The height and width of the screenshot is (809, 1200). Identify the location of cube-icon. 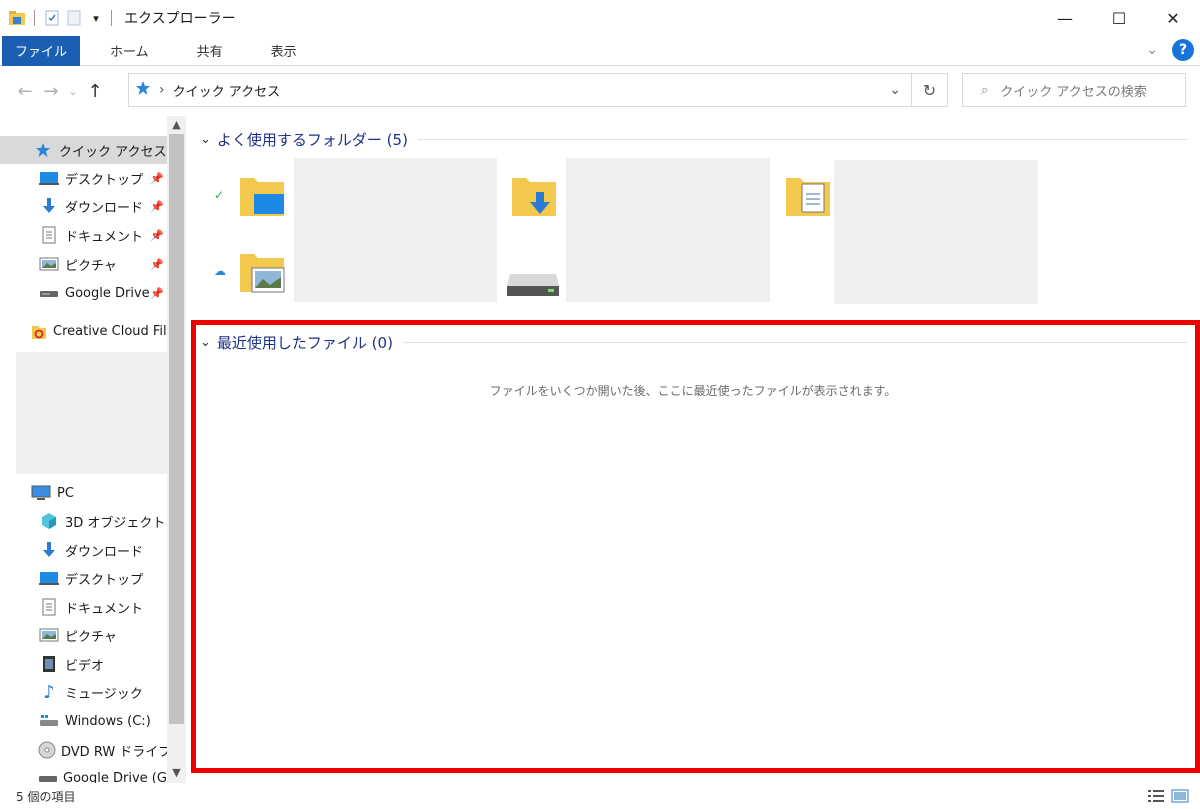
(49, 521).